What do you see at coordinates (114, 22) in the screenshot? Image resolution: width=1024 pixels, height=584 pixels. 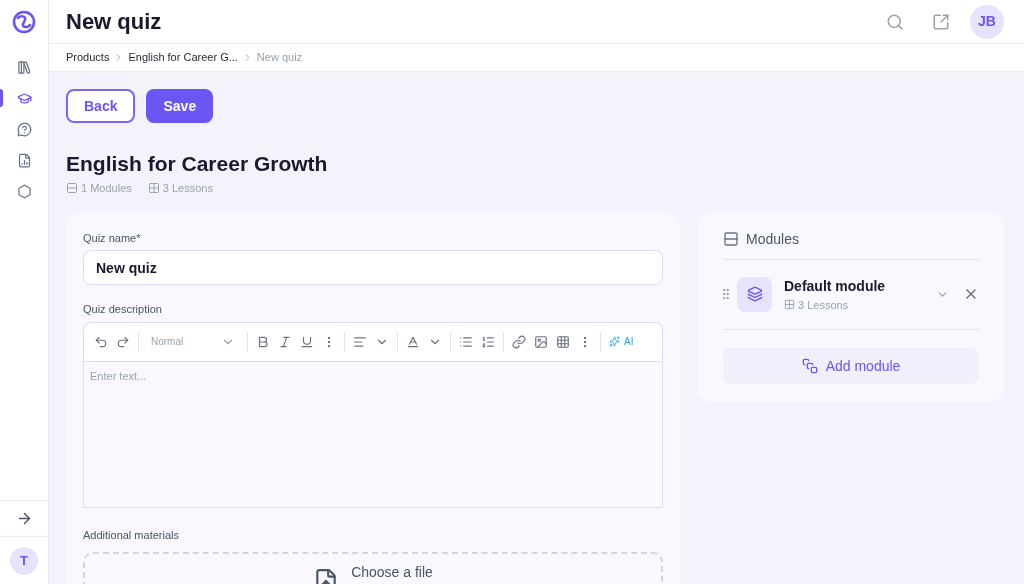 I see `page-title: New quiz` at bounding box center [114, 22].